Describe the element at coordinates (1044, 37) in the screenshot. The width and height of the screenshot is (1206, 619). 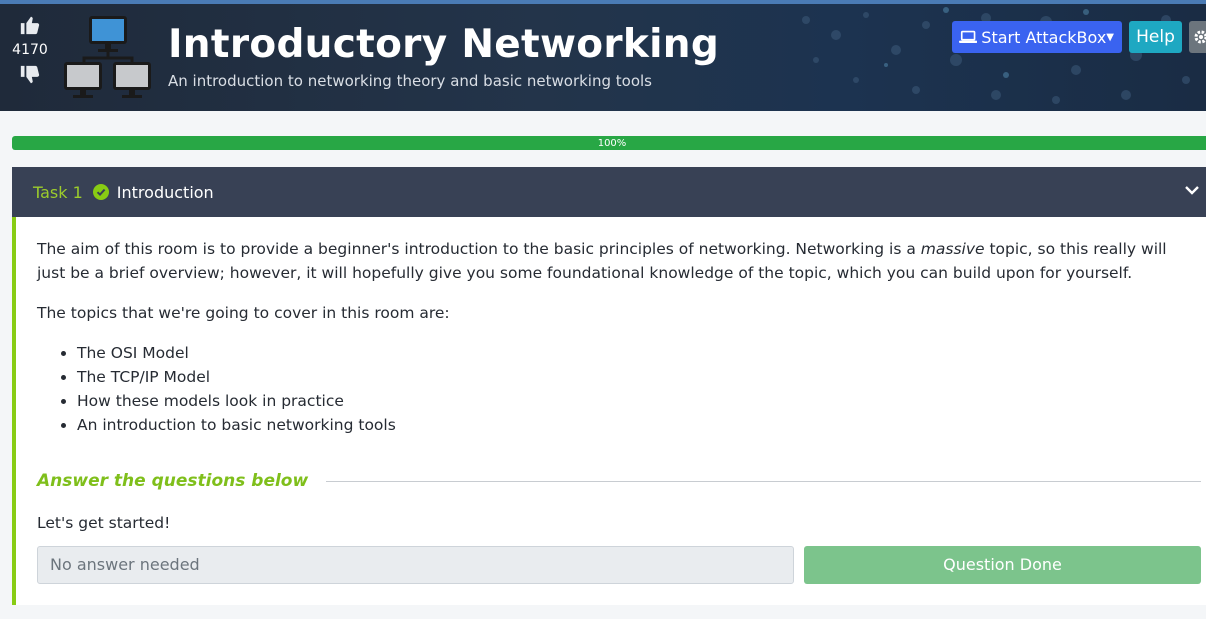
I see `start-attackbox-label: Start AttackBox` at that location.